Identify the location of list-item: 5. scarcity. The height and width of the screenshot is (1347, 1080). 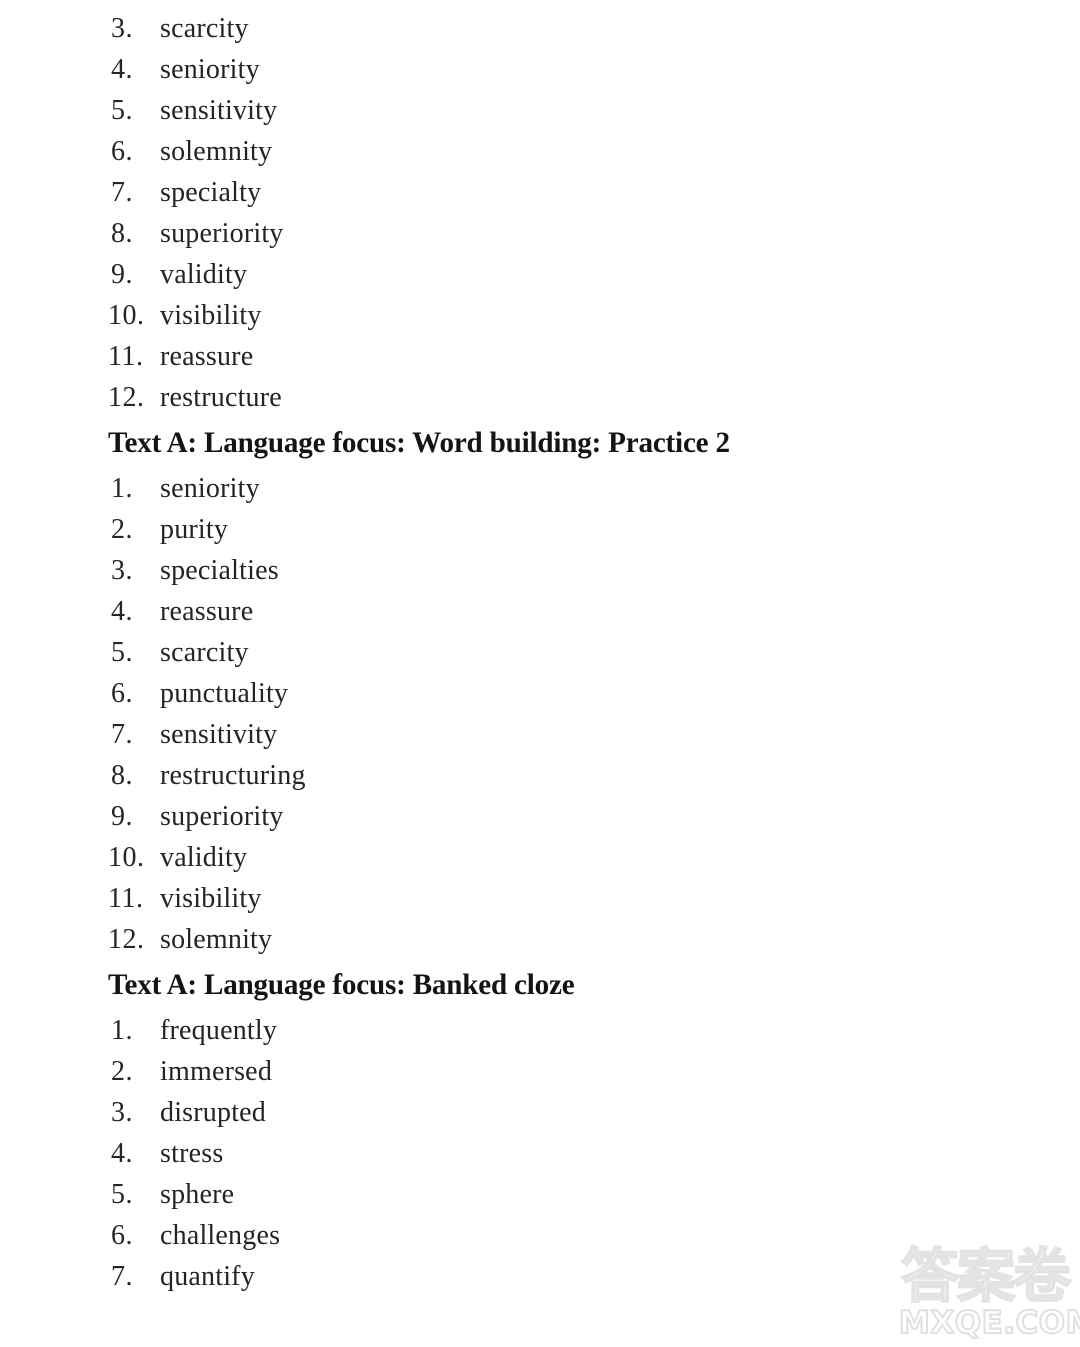
(538, 652).